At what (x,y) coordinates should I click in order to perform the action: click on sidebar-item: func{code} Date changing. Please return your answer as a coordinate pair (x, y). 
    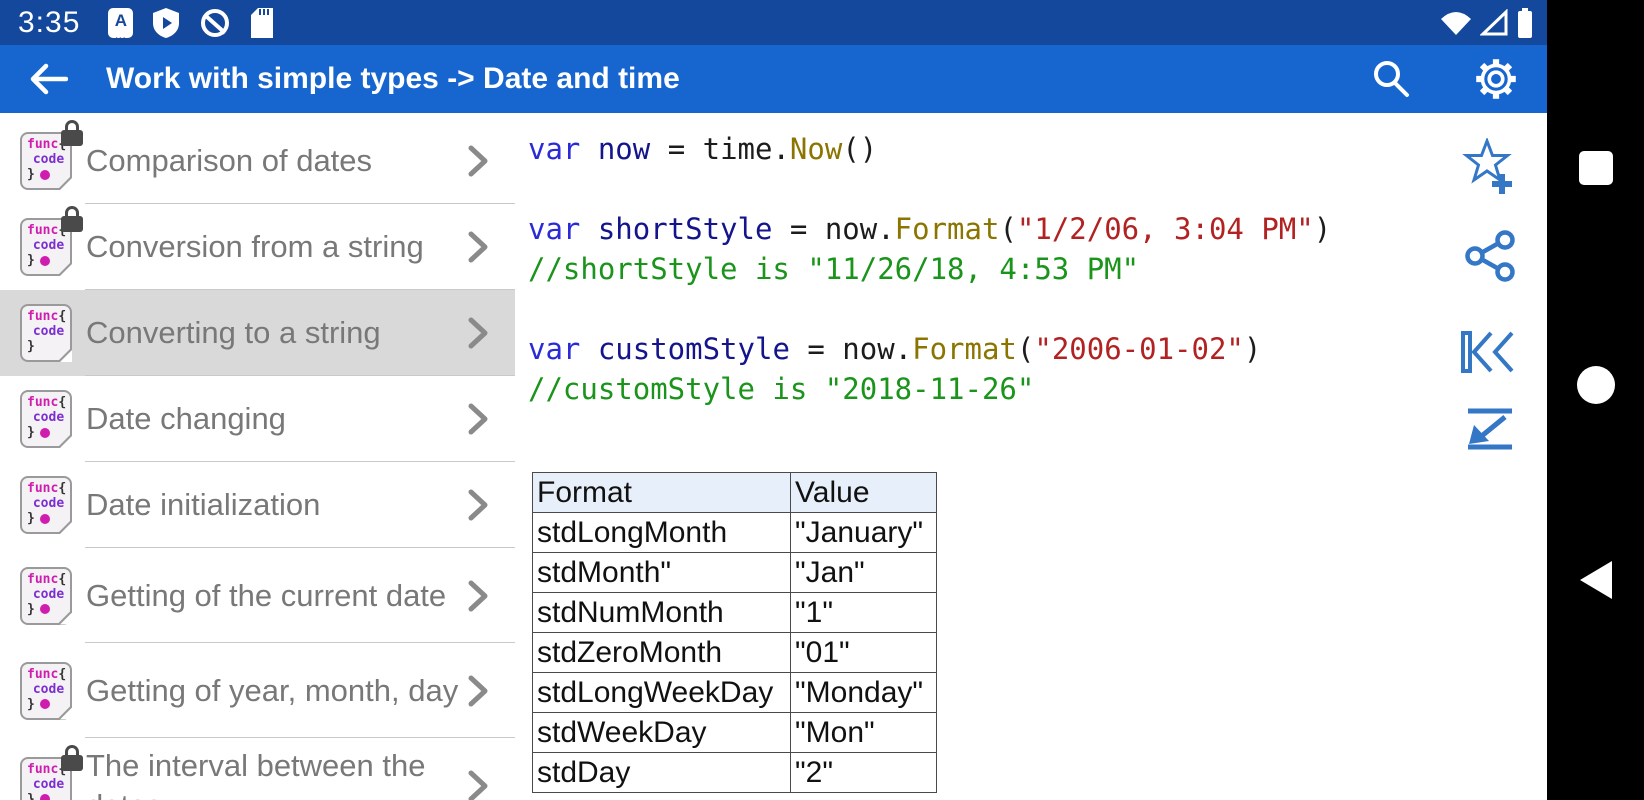
    Looking at the image, I should click on (257, 419).